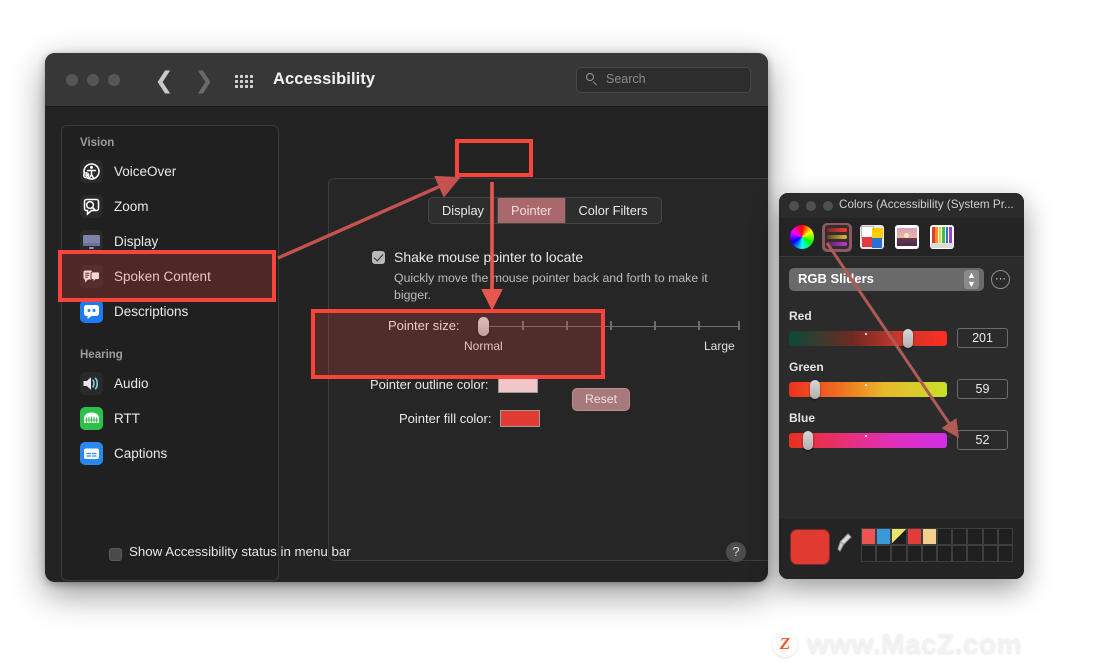 The image size is (1120, 671). I want to click on color-mode-select-row: RGB Sliders ▲ ▼ ⋯, so click(901, 279).